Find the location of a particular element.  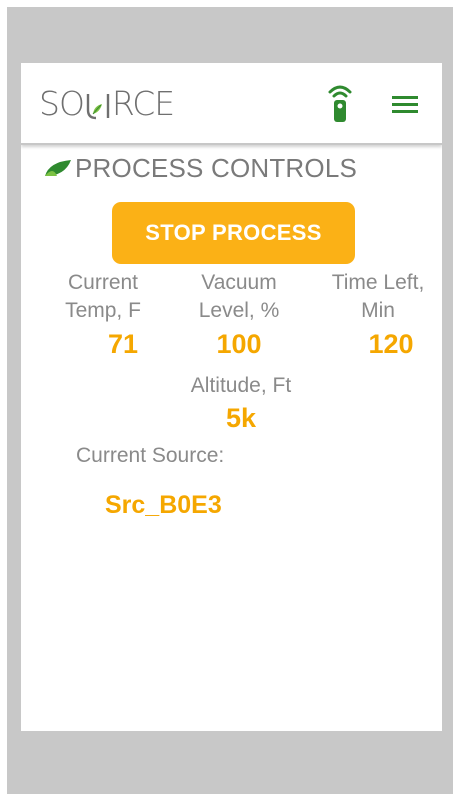

section-header: PROCESS CONTROLS is located at coordinates (200, 168).